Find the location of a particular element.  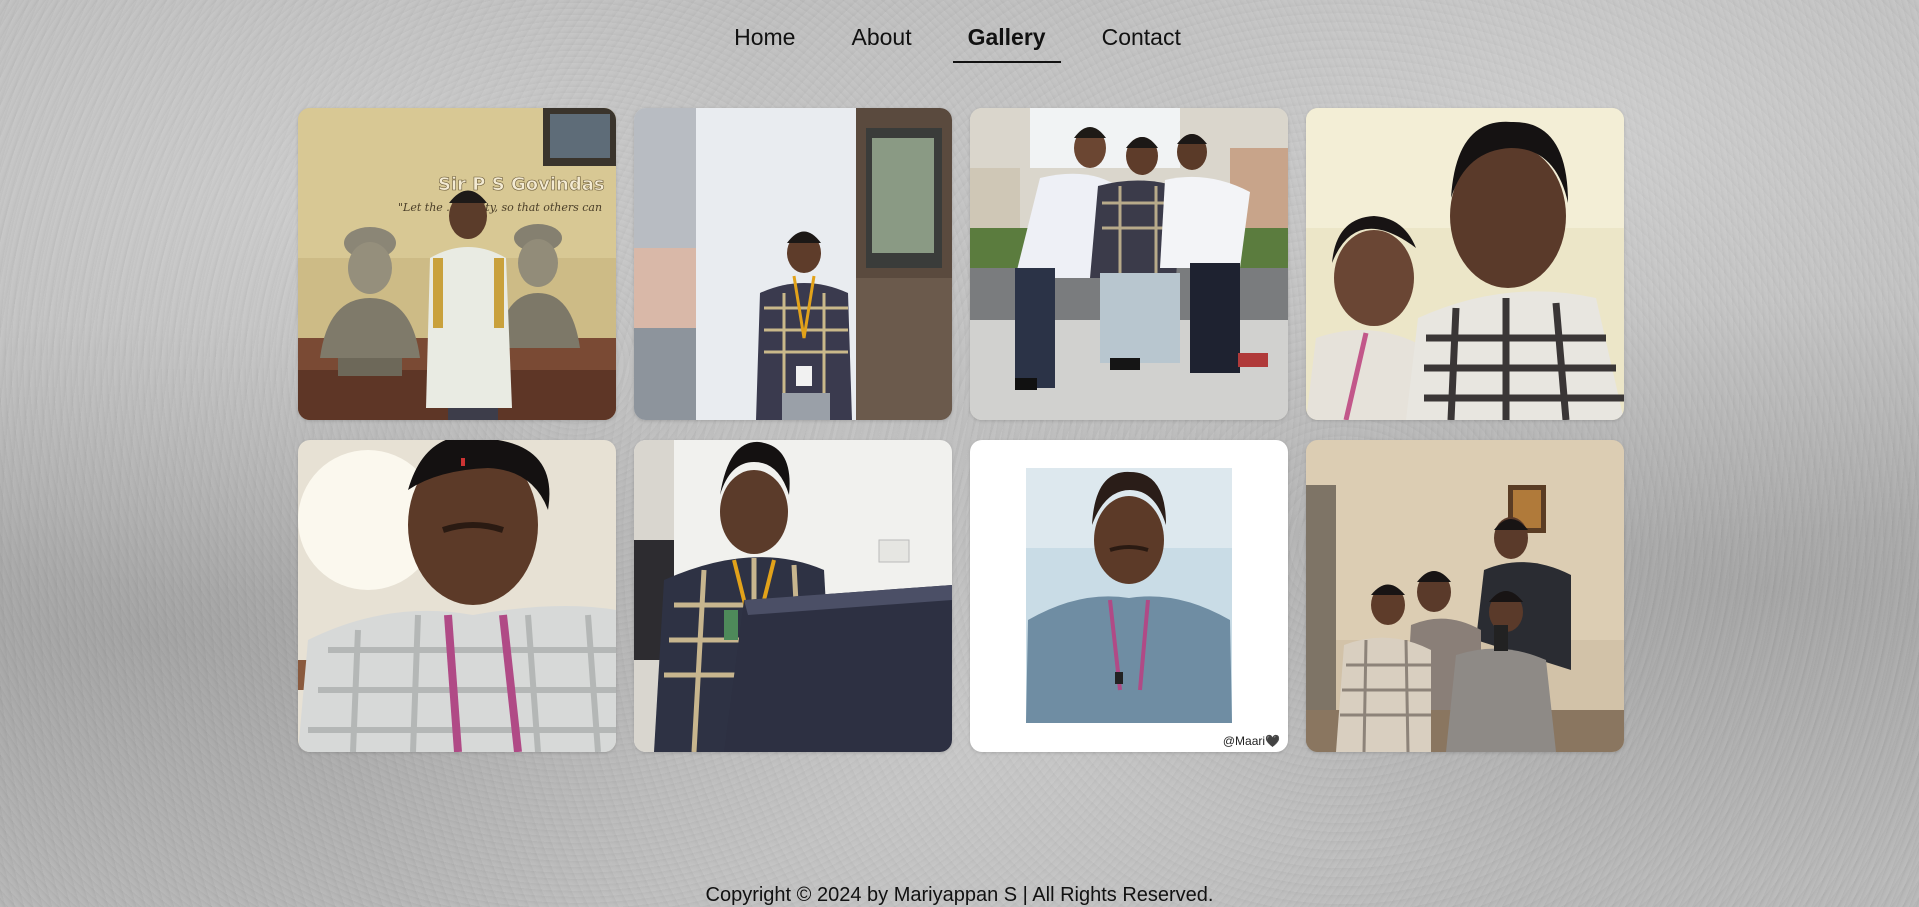

nav-about-link: About is located at coordinates (881, 42).